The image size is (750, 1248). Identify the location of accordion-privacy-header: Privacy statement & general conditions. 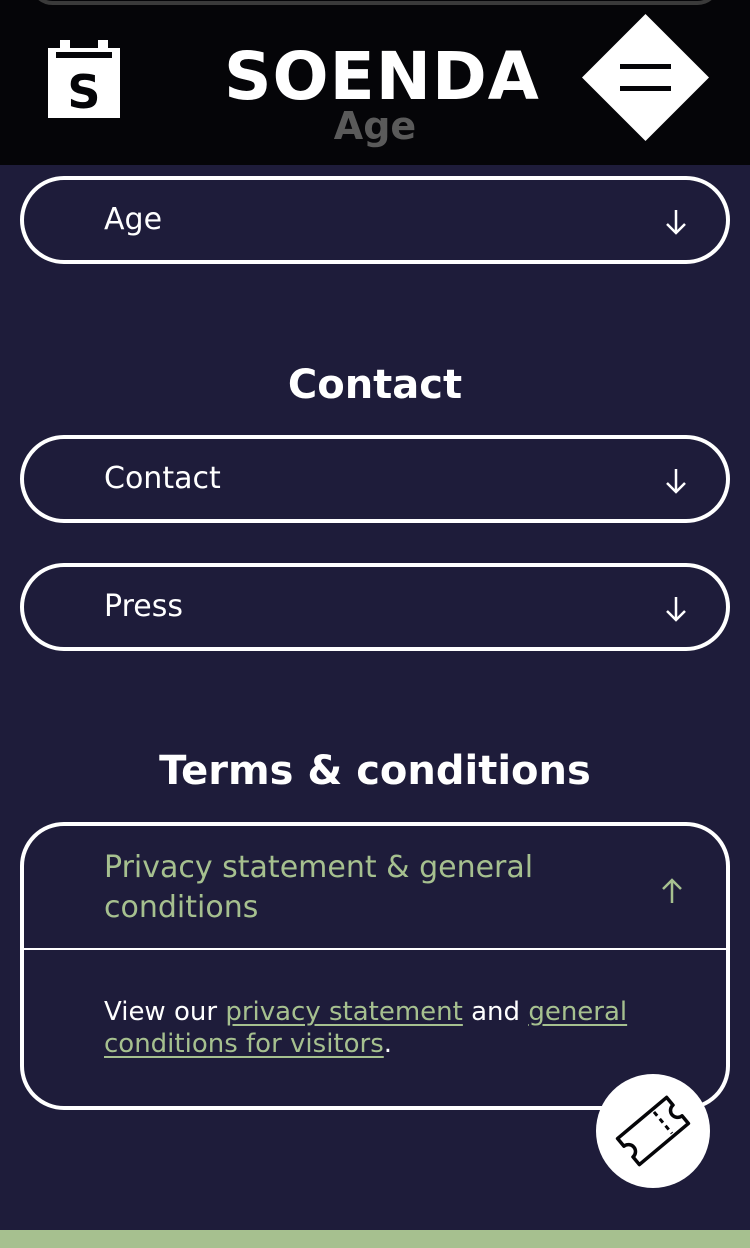
(375, 887).